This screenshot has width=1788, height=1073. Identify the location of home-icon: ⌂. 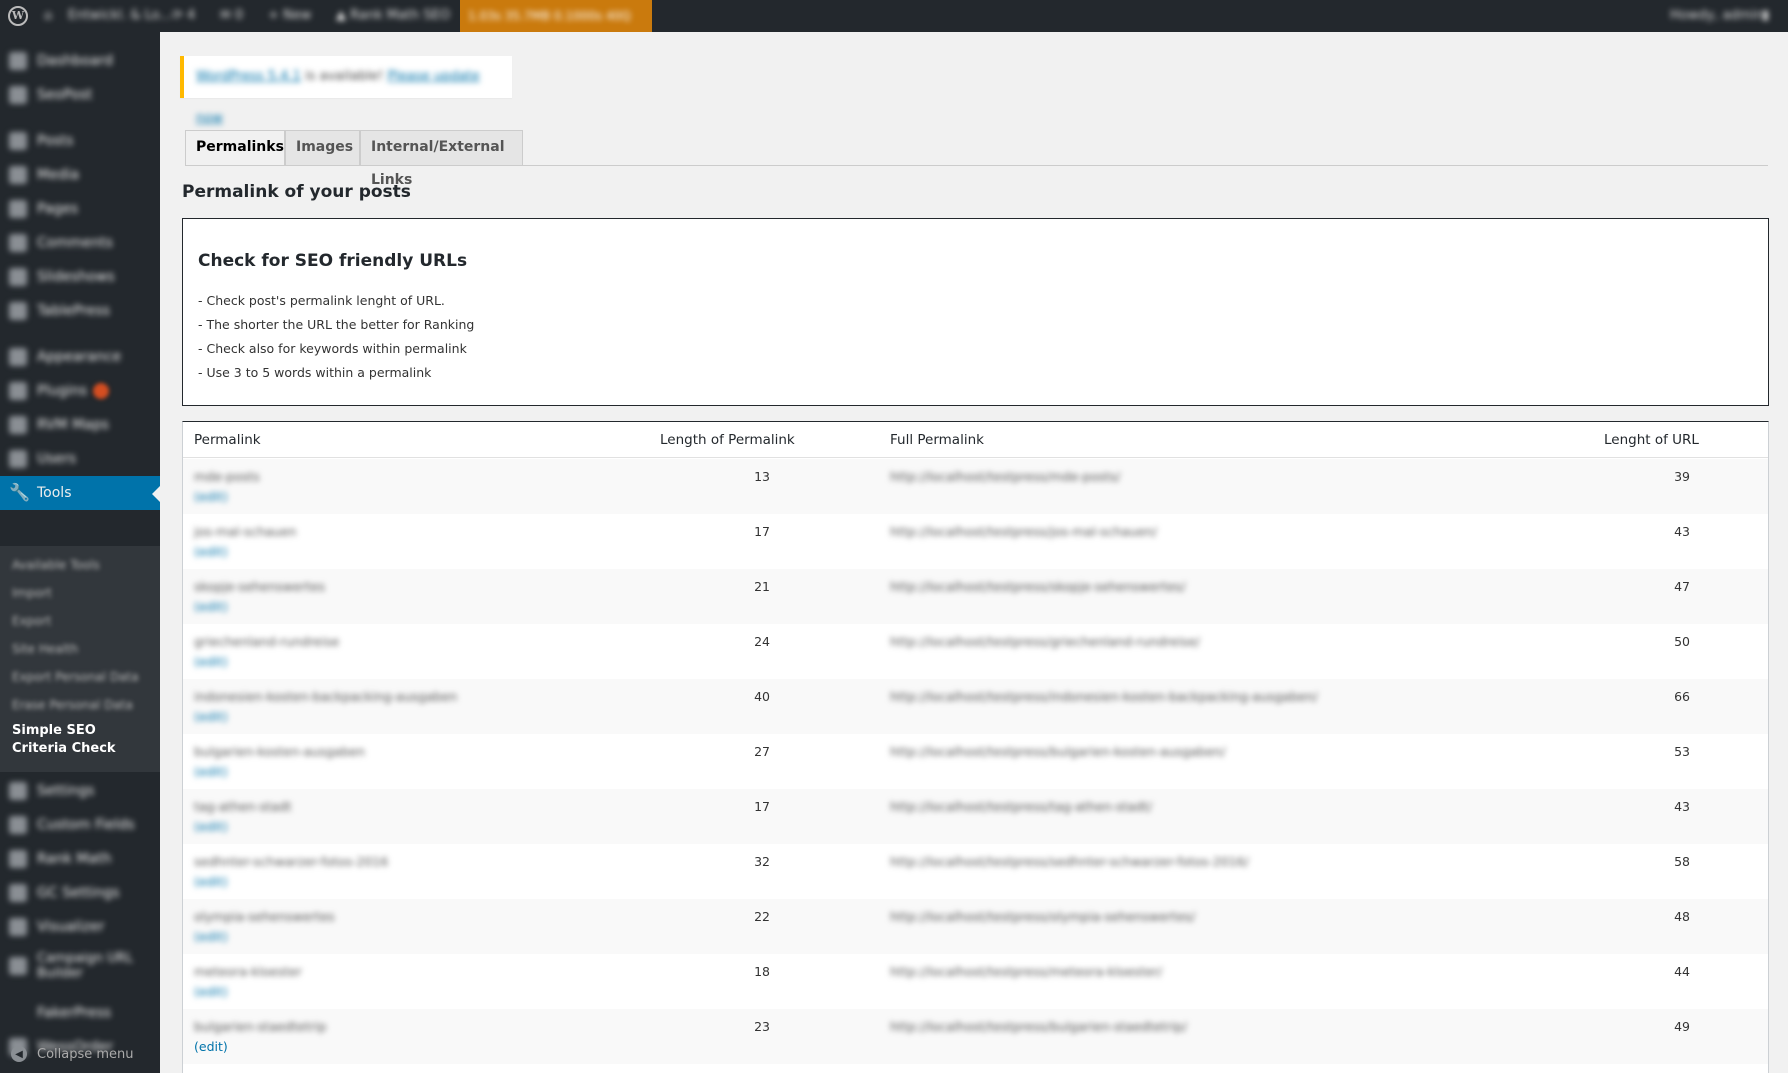
(48, 16).